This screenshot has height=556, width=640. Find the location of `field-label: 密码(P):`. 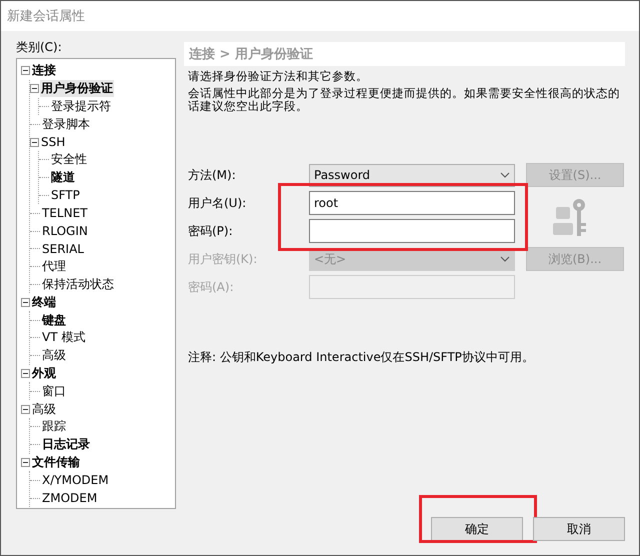

field-label: 密码(P): is located at coordinates (211, 231).